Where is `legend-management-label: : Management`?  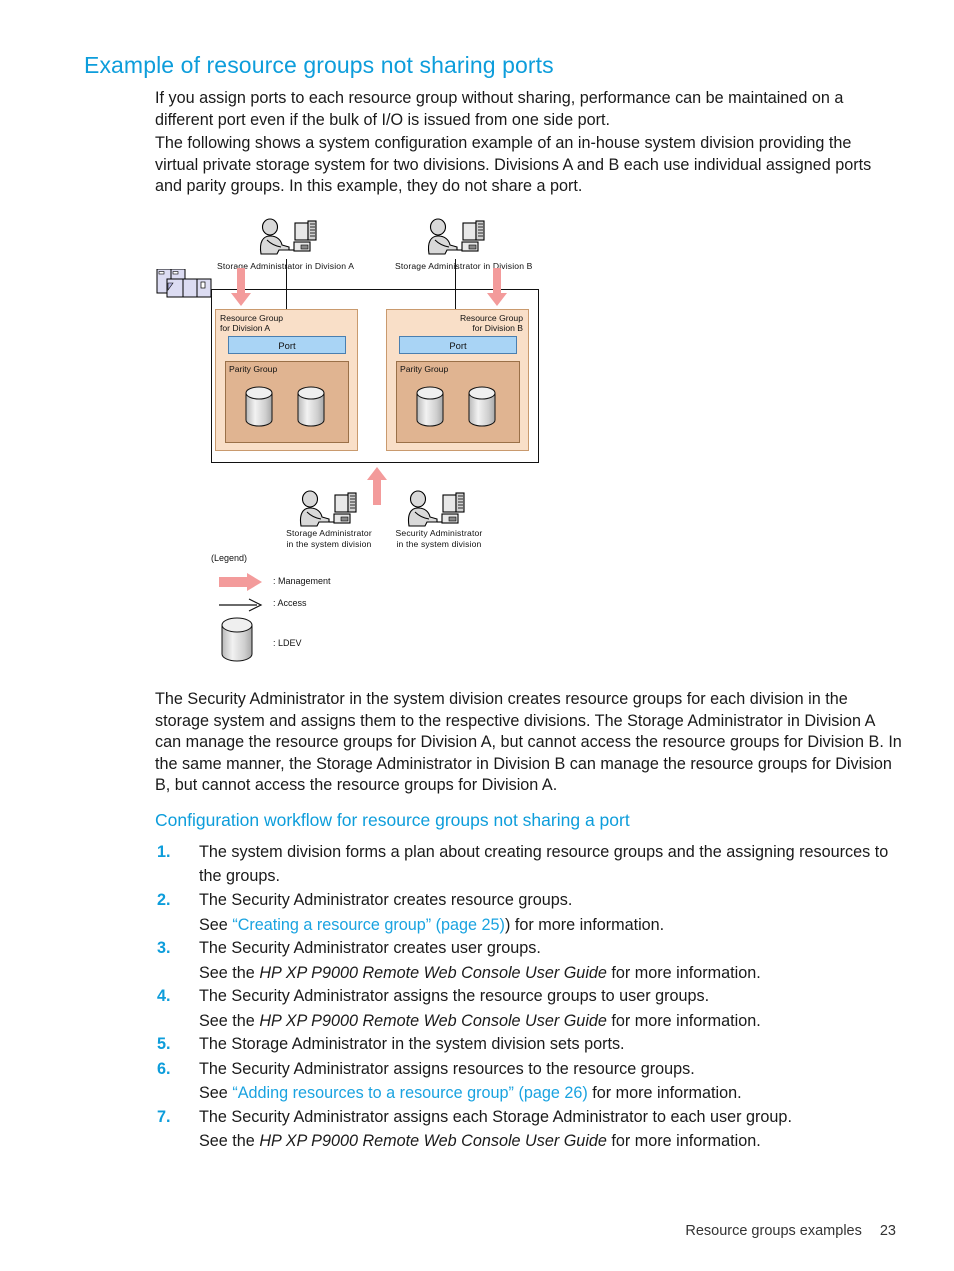 legend-management-label: : Management is located at coordinates (302, 581).